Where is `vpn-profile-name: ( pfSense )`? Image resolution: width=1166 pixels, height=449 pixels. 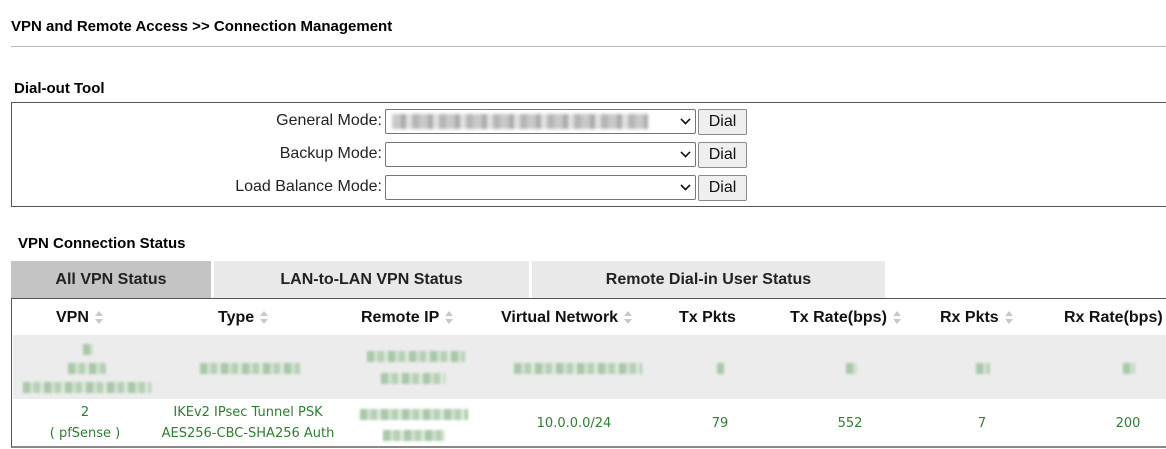
vpn-profile-name: ( pfSense ) is located at coordinates (85, 433).